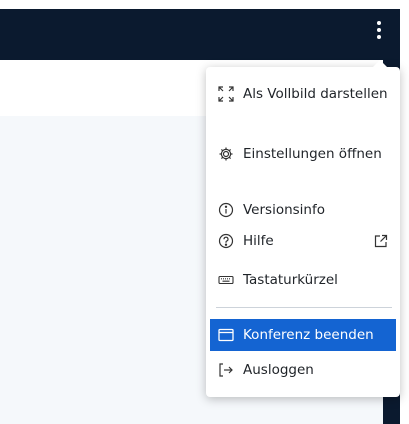 This screenshot has height=424, width=409. I want to click on menu-item-fullscreen: Als Vollbild darstellen, so click(303, 94).